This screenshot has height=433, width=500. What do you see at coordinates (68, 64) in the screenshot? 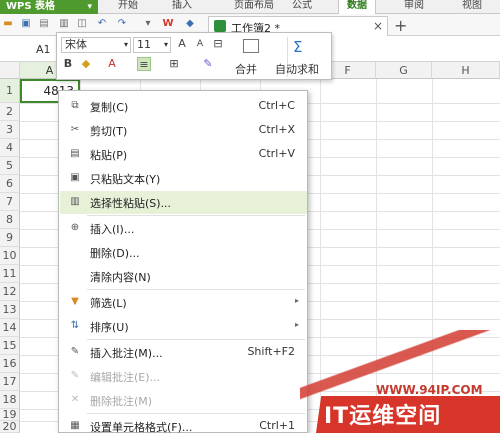
I see `bold-icon: B` at bounding box center [68, 64].